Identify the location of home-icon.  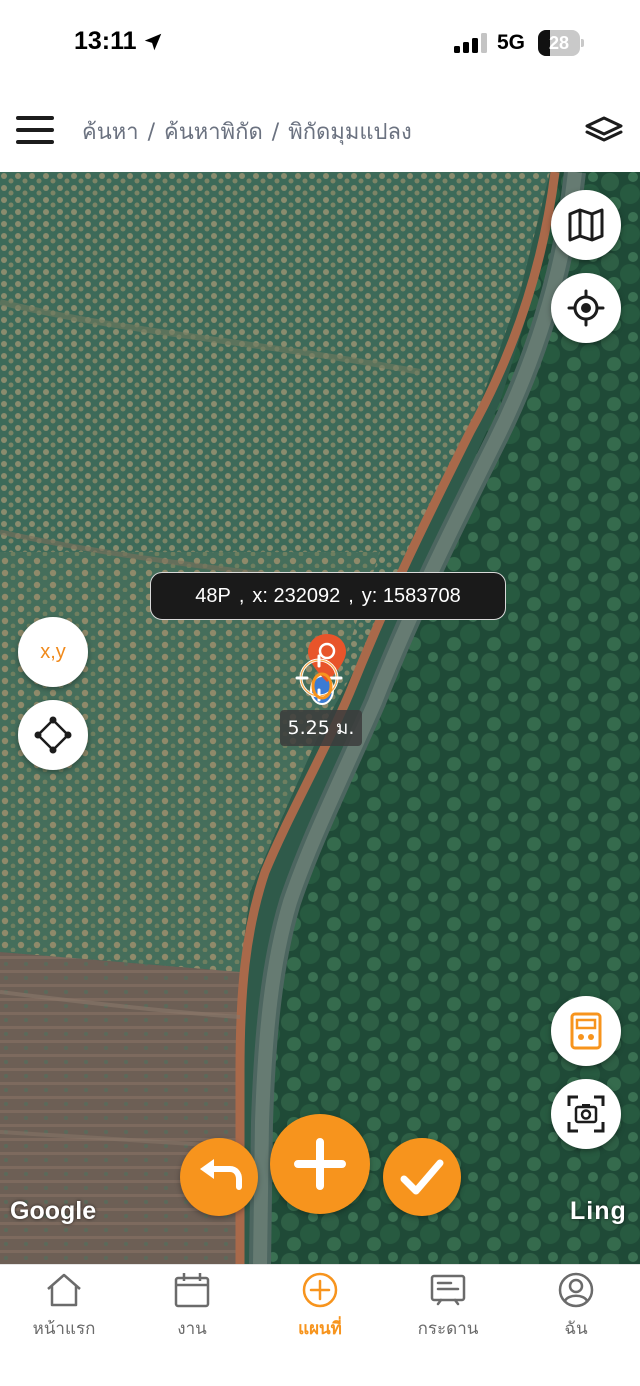
(64, 1290).